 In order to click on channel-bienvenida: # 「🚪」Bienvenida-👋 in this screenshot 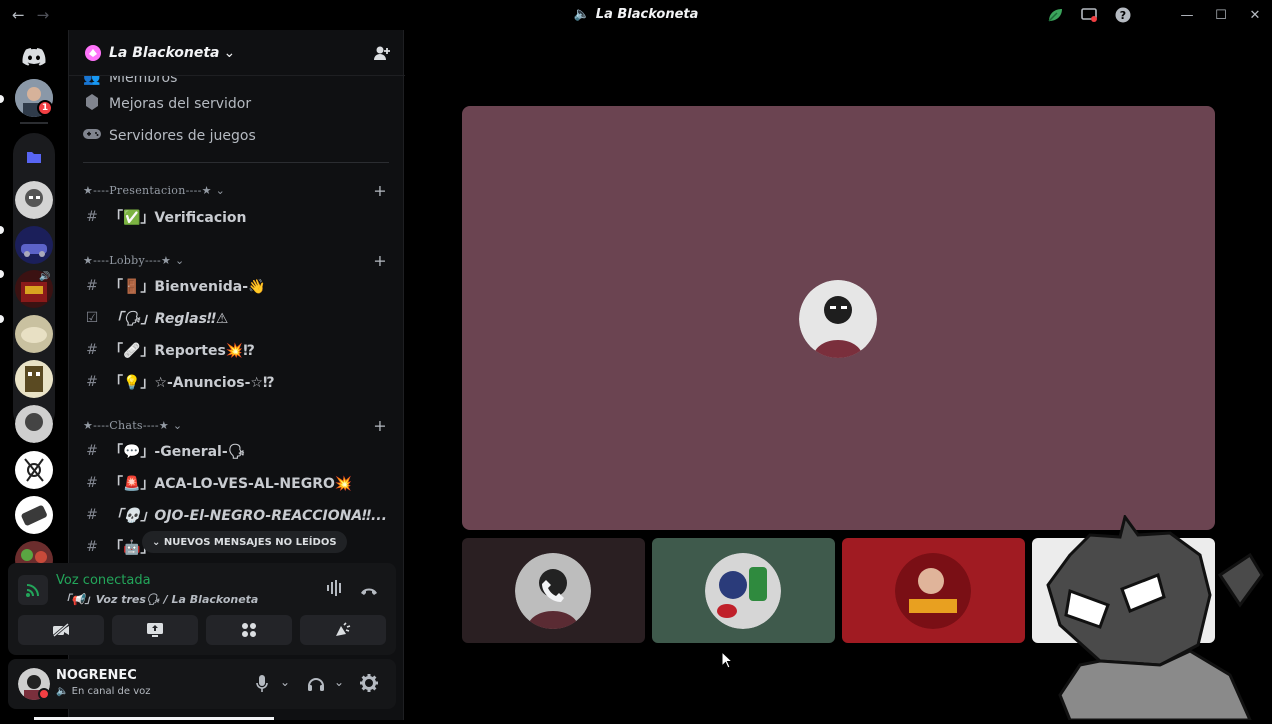, I will do `click(237, 286)`.